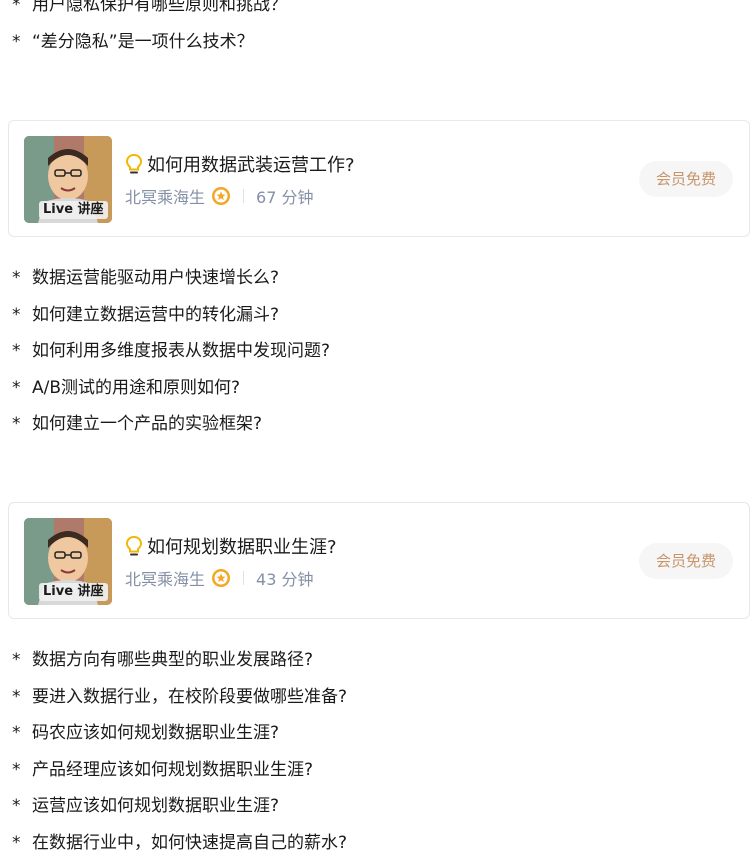 Image resolution: width=752 pixels, height=865 pixels. I want to click on question-text: 在数据行业中，如何快速提高自己的薪水?, so click(190, 842).